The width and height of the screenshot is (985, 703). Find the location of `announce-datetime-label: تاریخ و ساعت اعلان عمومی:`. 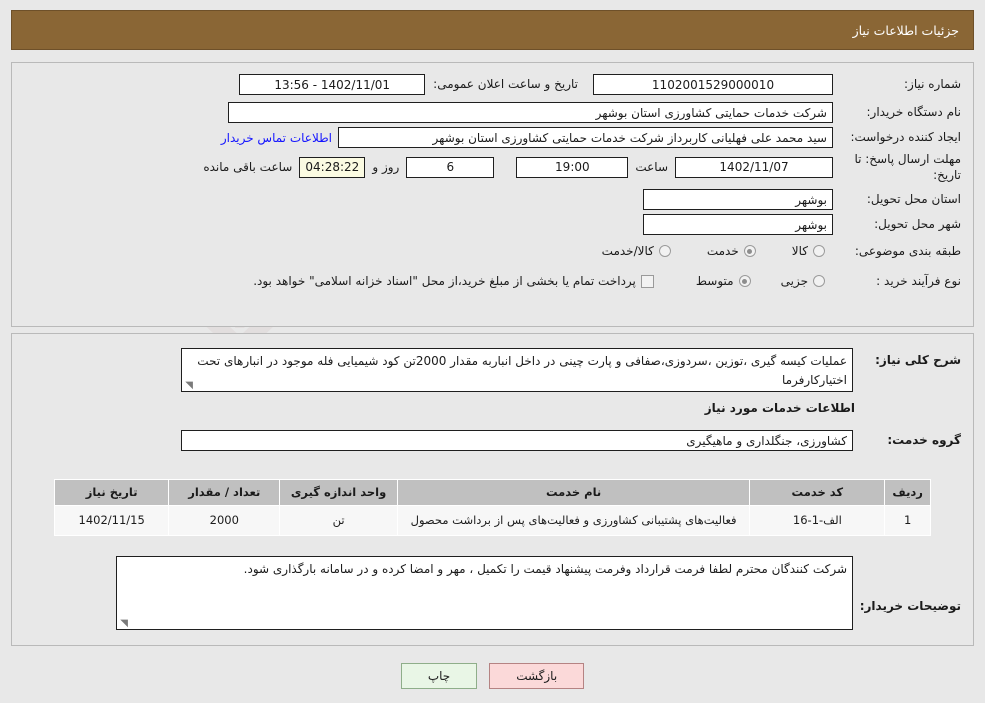

announce-datetime-label: تاریخ و ساعت اعلان عمومی: is located at coordinates (505, 84).